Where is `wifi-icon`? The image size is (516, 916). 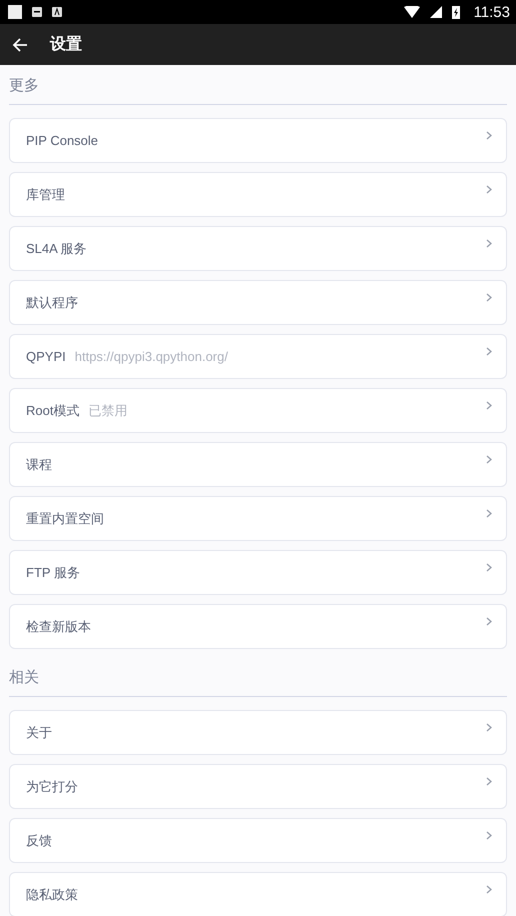 wifi-icon is located at coordinates (412, 12).